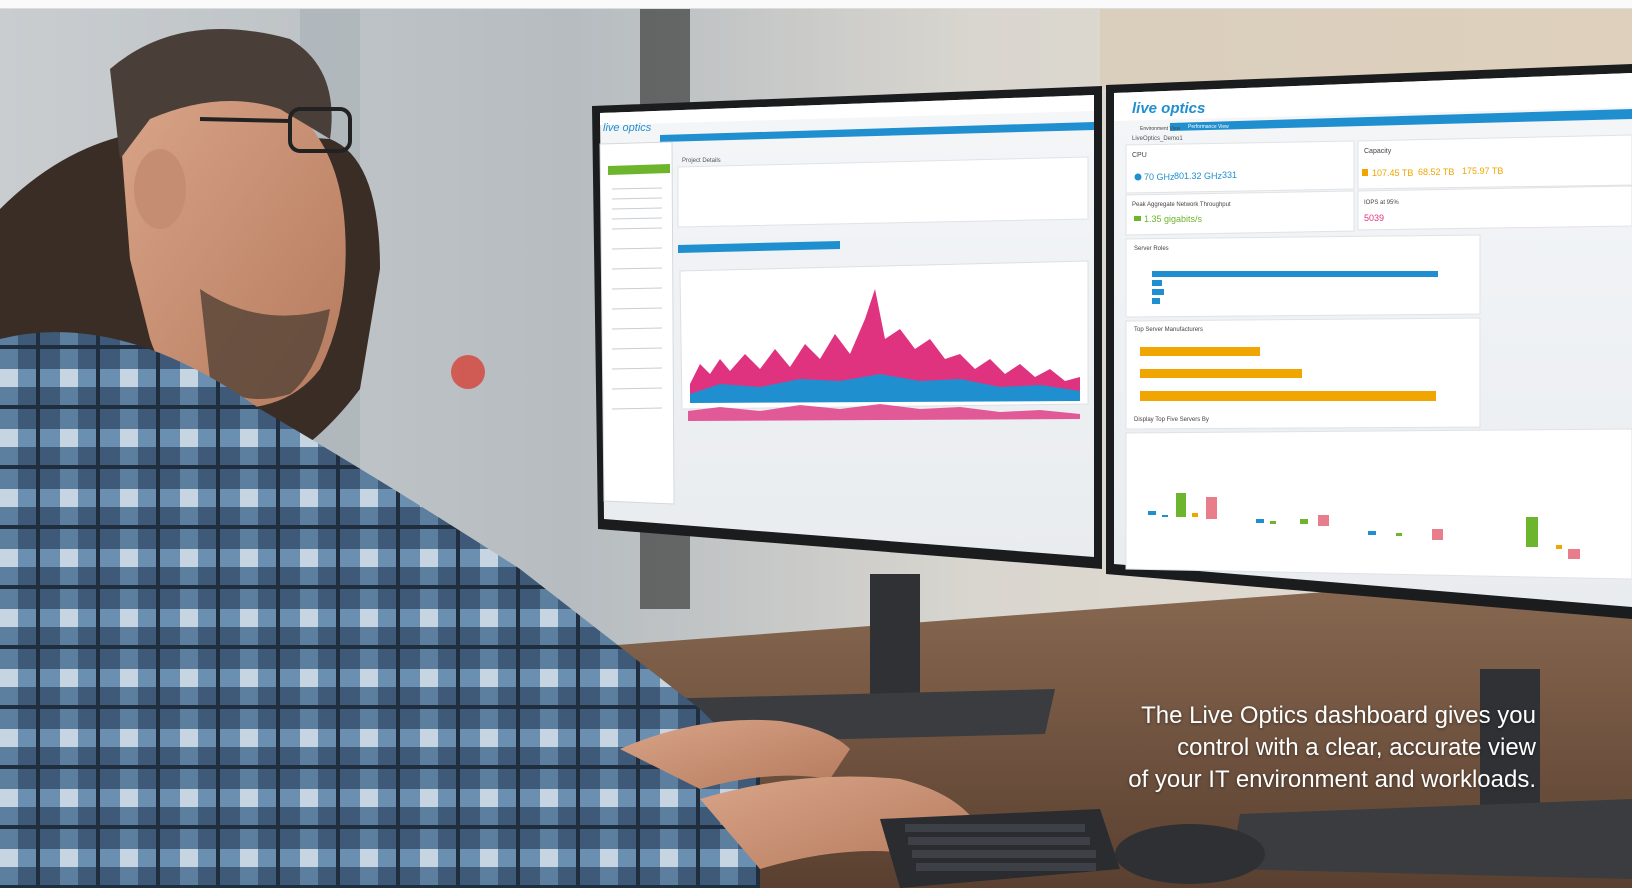  What do you see at coordinates (1381, 203) in the screenshot?
I see `iops-card-title: IOPS at 95%` at bounding box center [1381, 203].